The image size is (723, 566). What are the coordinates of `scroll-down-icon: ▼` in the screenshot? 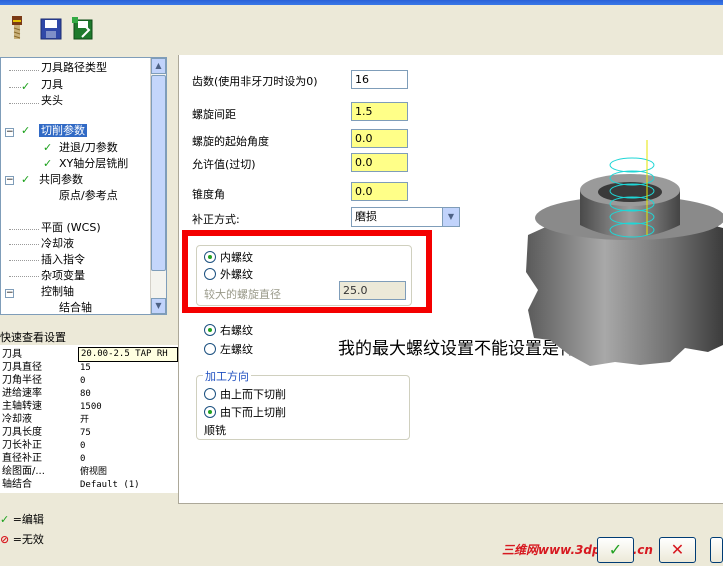 It's located at (158, 306).